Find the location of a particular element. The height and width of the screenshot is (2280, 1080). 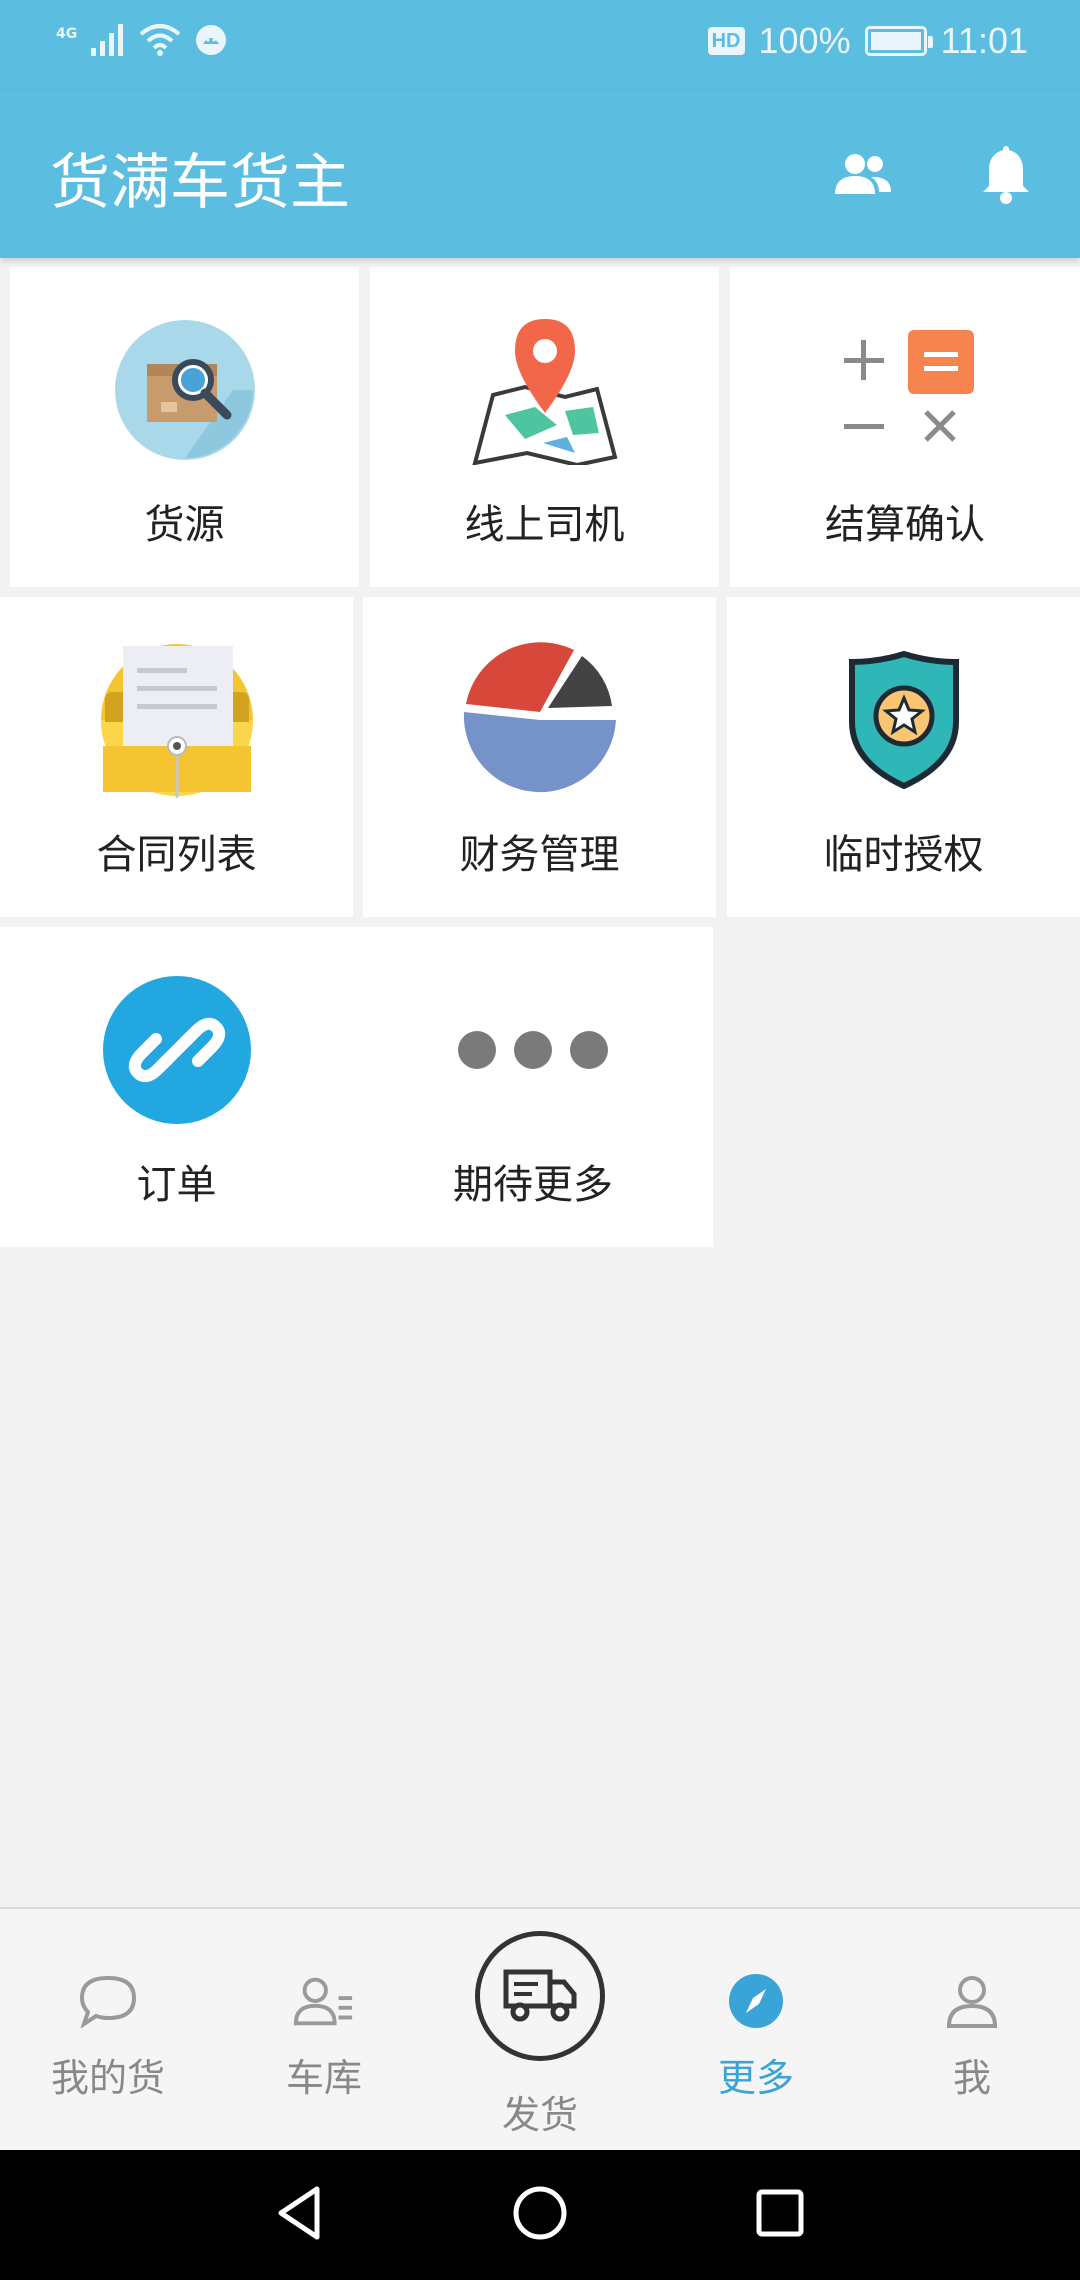

signal-icon is located at coordinates (108, 42).